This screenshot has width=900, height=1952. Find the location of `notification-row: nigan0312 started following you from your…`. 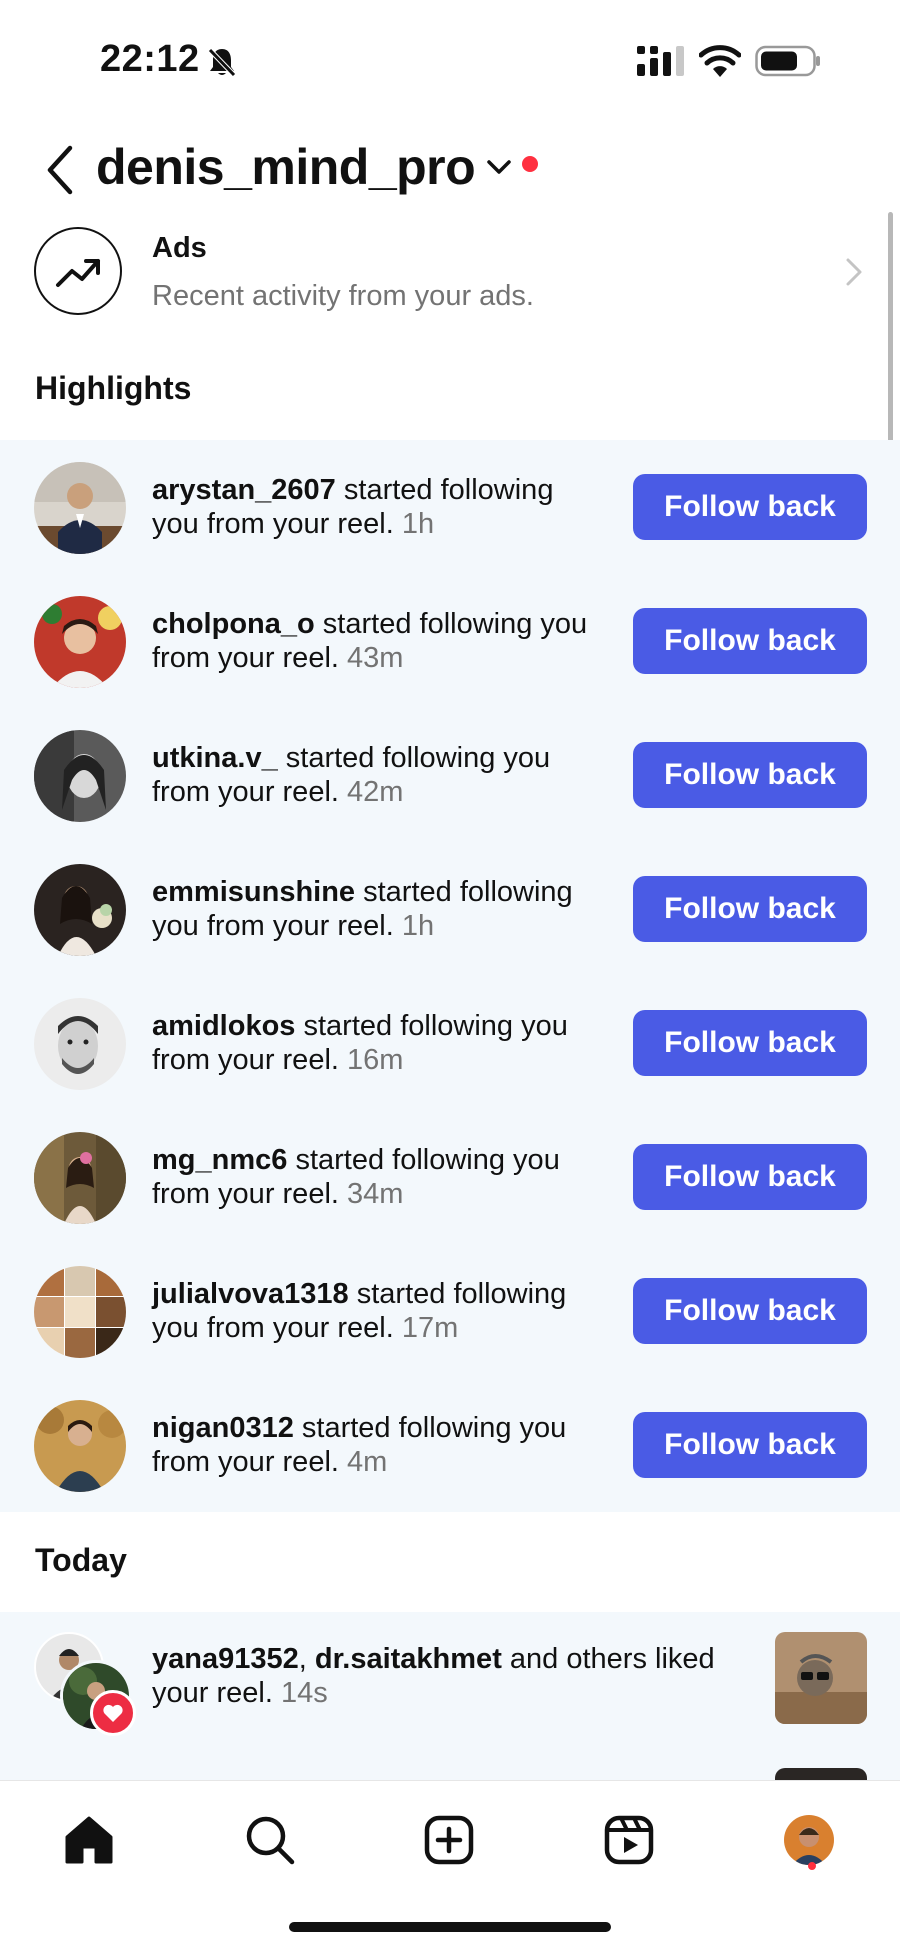

notification-row: nigan0312 started following you from your… is located at coordinates (450, 1445).